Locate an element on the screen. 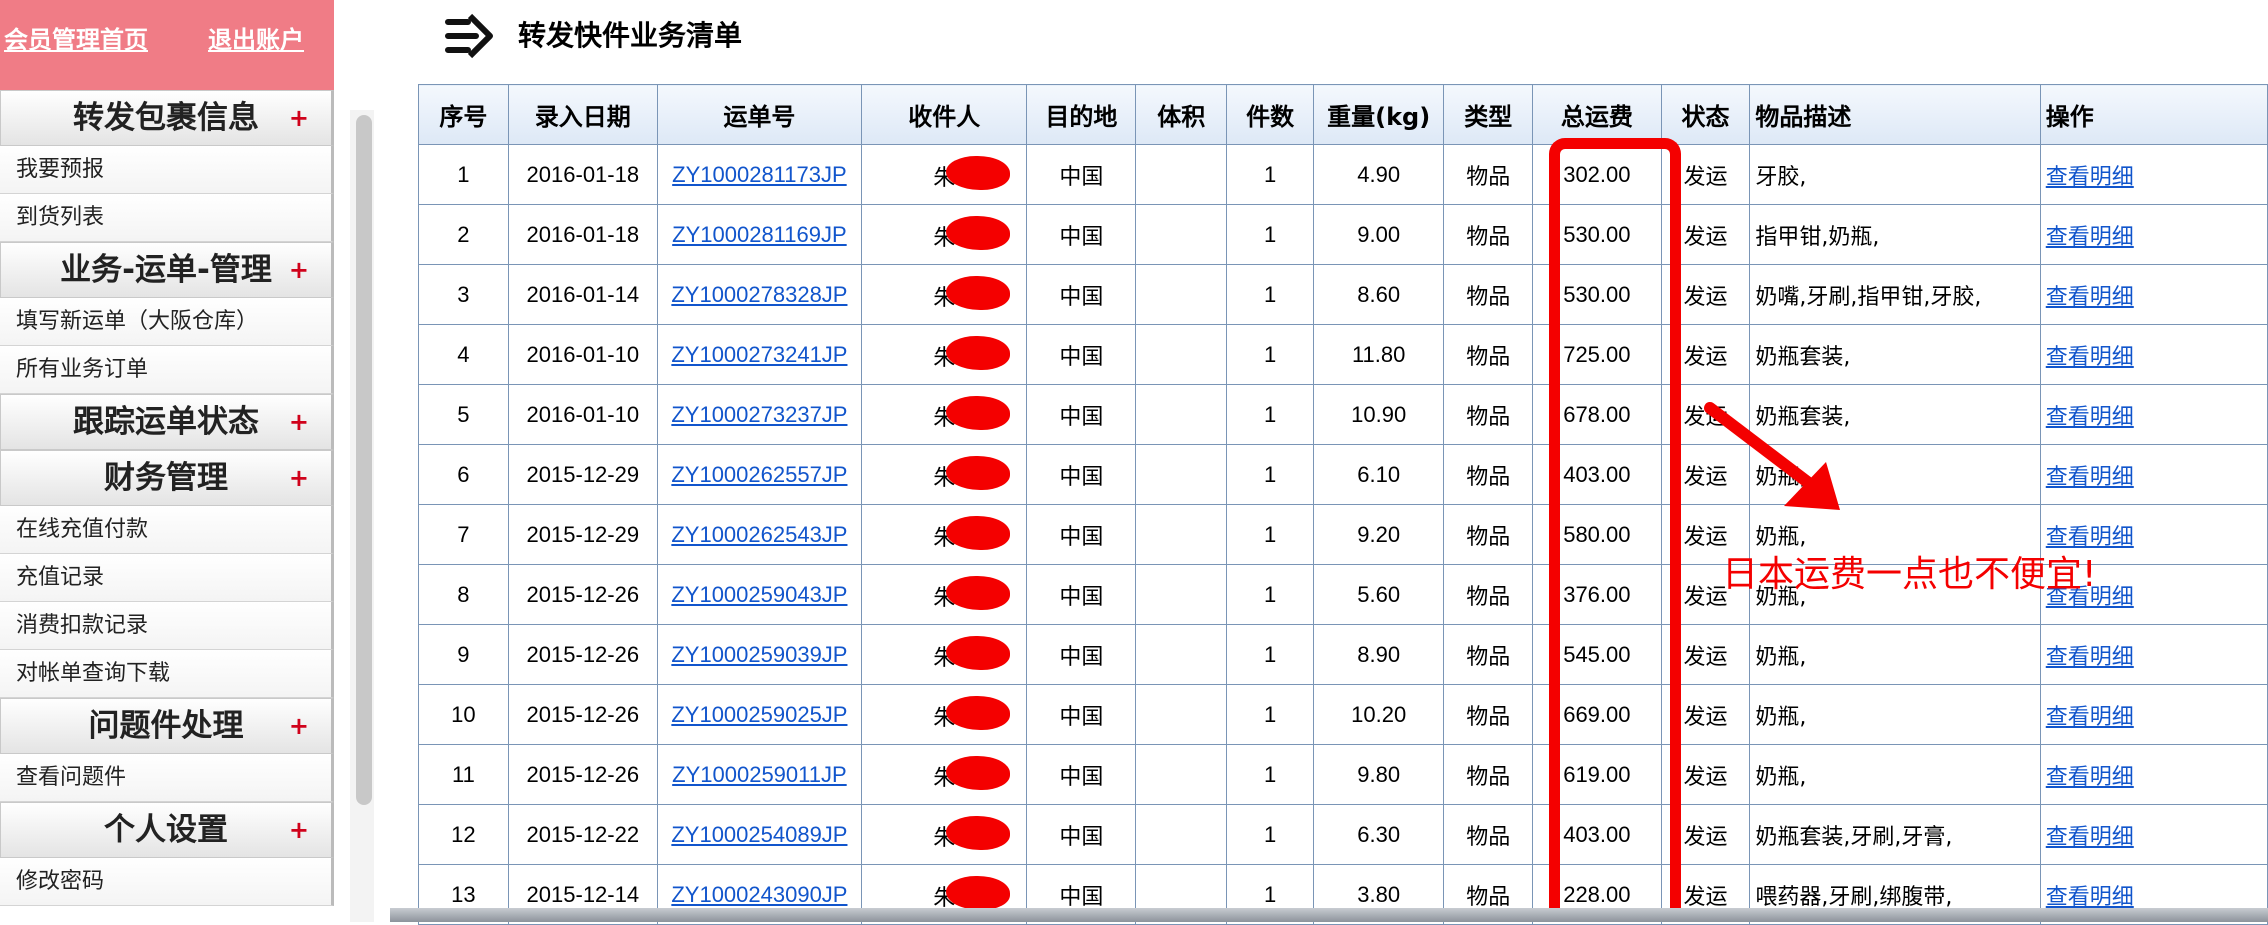 This screenshot has width=2268, height=925. sidebar-section-title: 问题件处理 is located at coordinates (166, 726).